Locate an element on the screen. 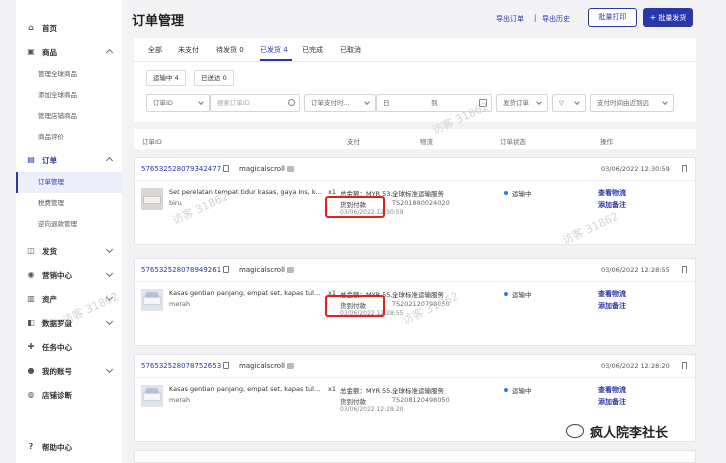 This screenshot has height=463, width=726. page-title: 订单管理 is located at coordinates (158, 21).